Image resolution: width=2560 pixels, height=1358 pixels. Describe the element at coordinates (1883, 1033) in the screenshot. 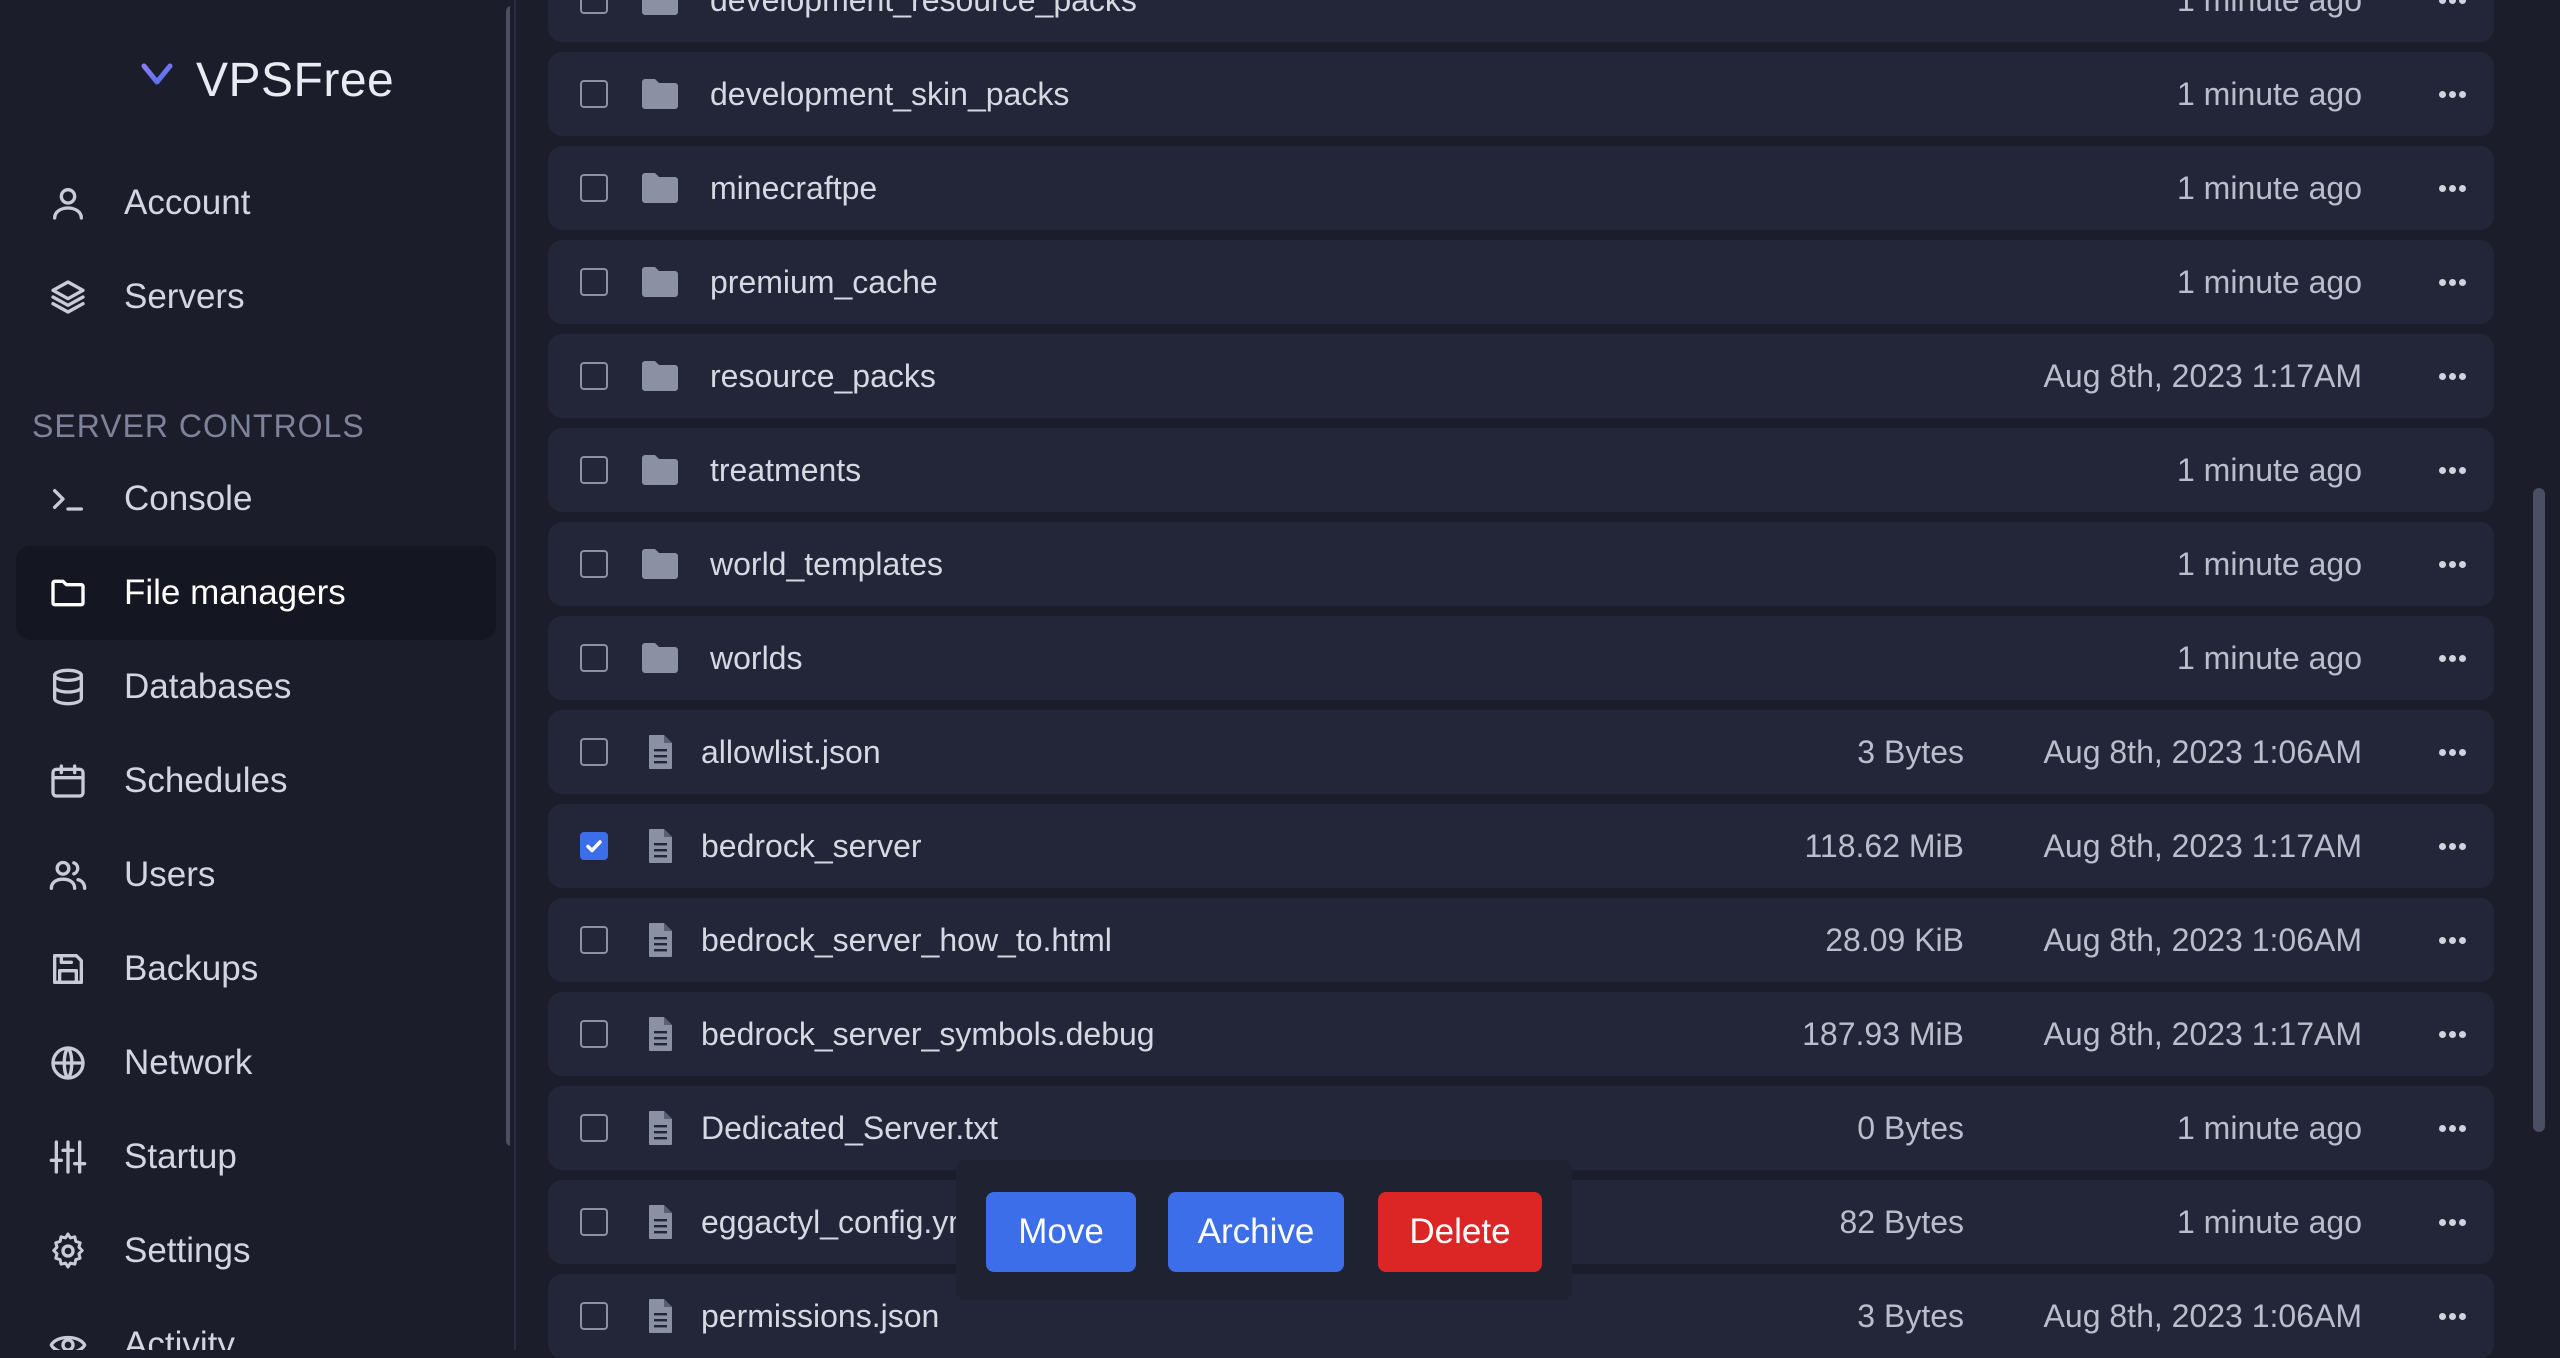

I see `file-size: 187.93 MiB` at that location.